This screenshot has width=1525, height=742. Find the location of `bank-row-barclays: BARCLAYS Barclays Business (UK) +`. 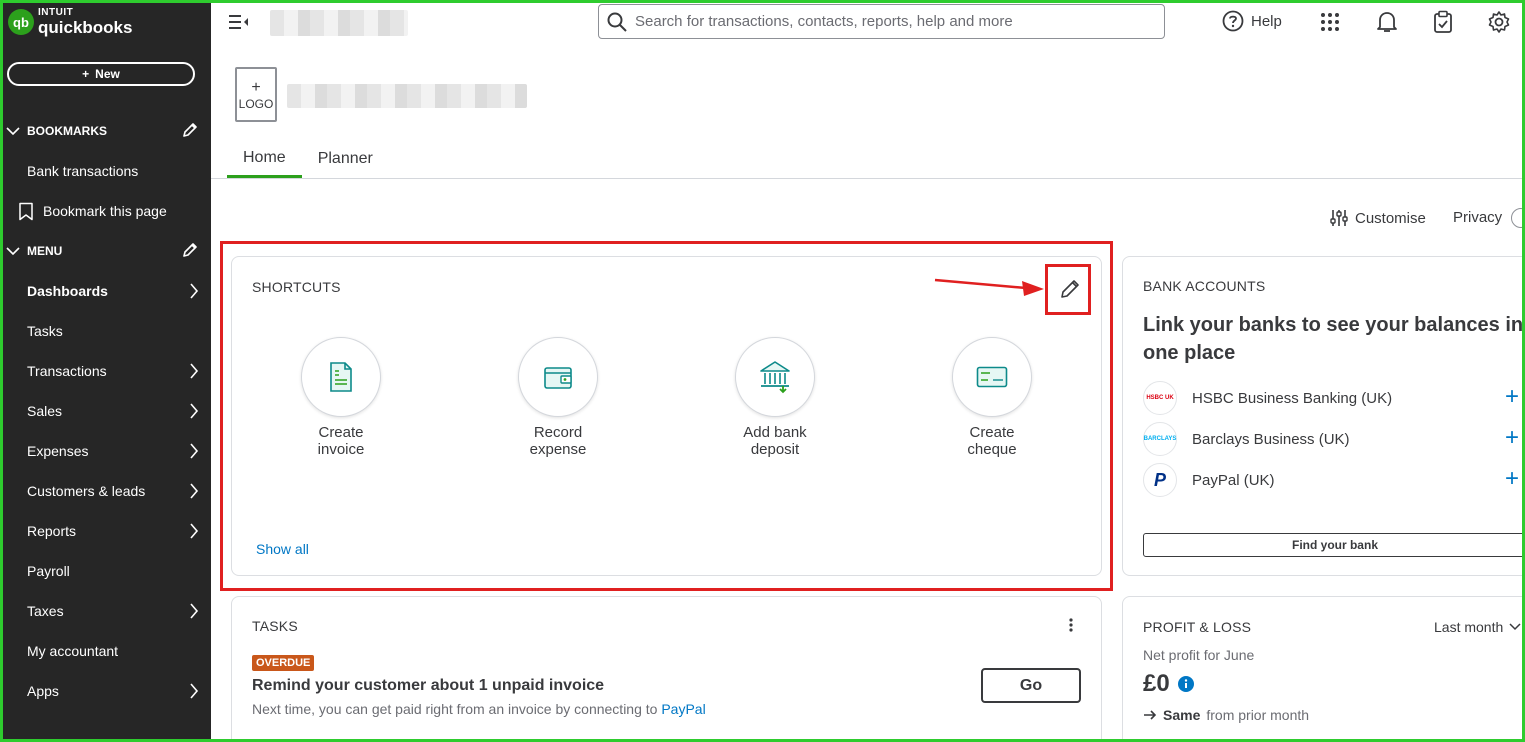

bank-row-barclays: BARCLAYS Barclays Business (UK) + is located at coordinates (1334, 439).